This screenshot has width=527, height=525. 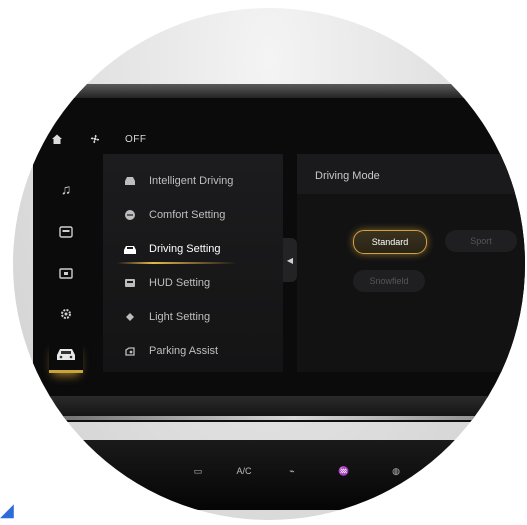 I want to click on menu-item-label: Light Setting, so click(x=180, y=317).